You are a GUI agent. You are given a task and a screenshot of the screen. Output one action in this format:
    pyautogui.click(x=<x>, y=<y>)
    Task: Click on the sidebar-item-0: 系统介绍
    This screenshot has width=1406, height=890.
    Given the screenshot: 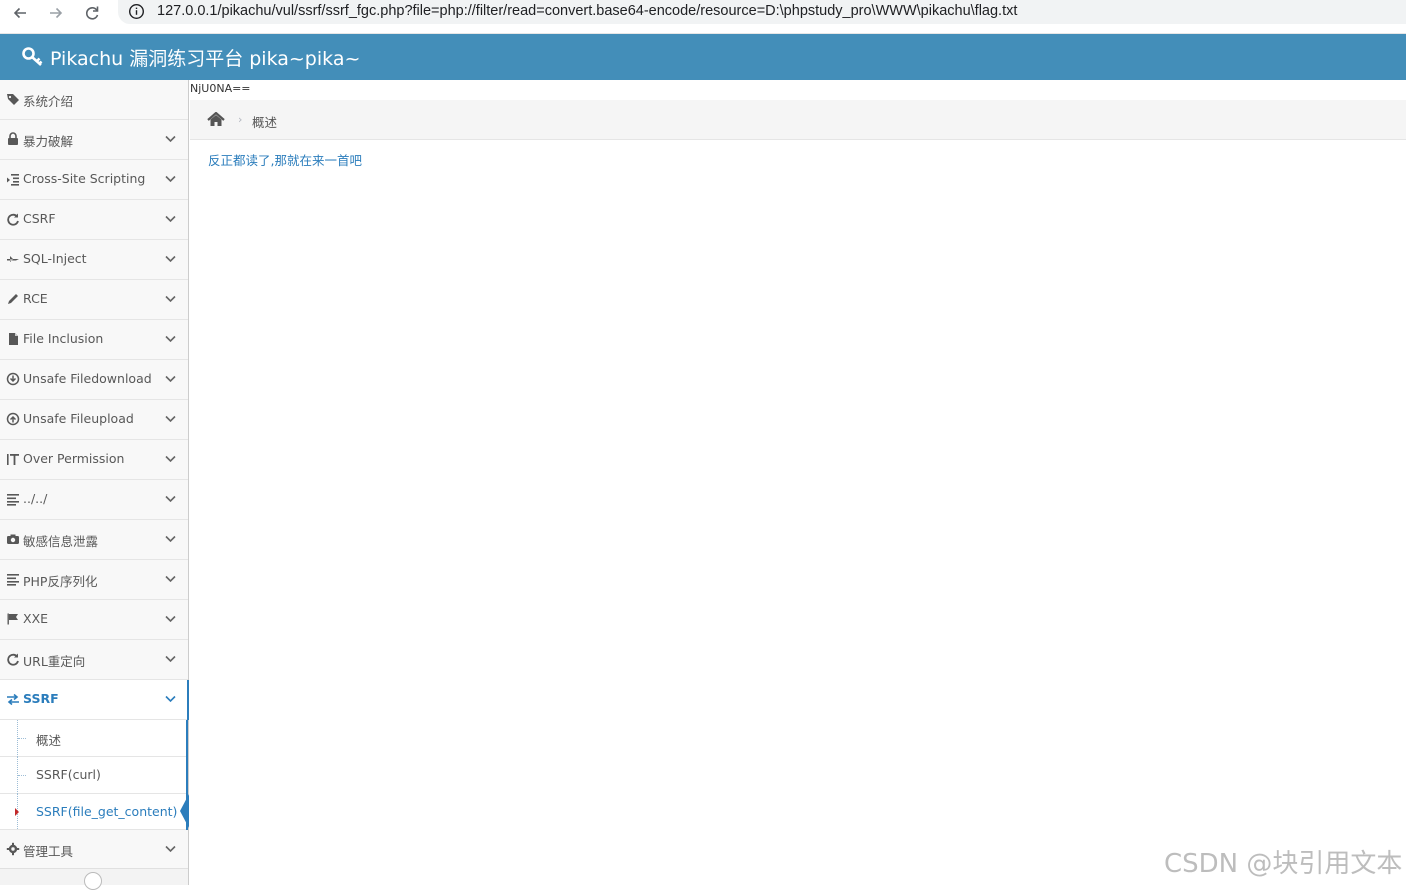 What is the action you would take?
    pyautogui.click(x=94, y=100)
    